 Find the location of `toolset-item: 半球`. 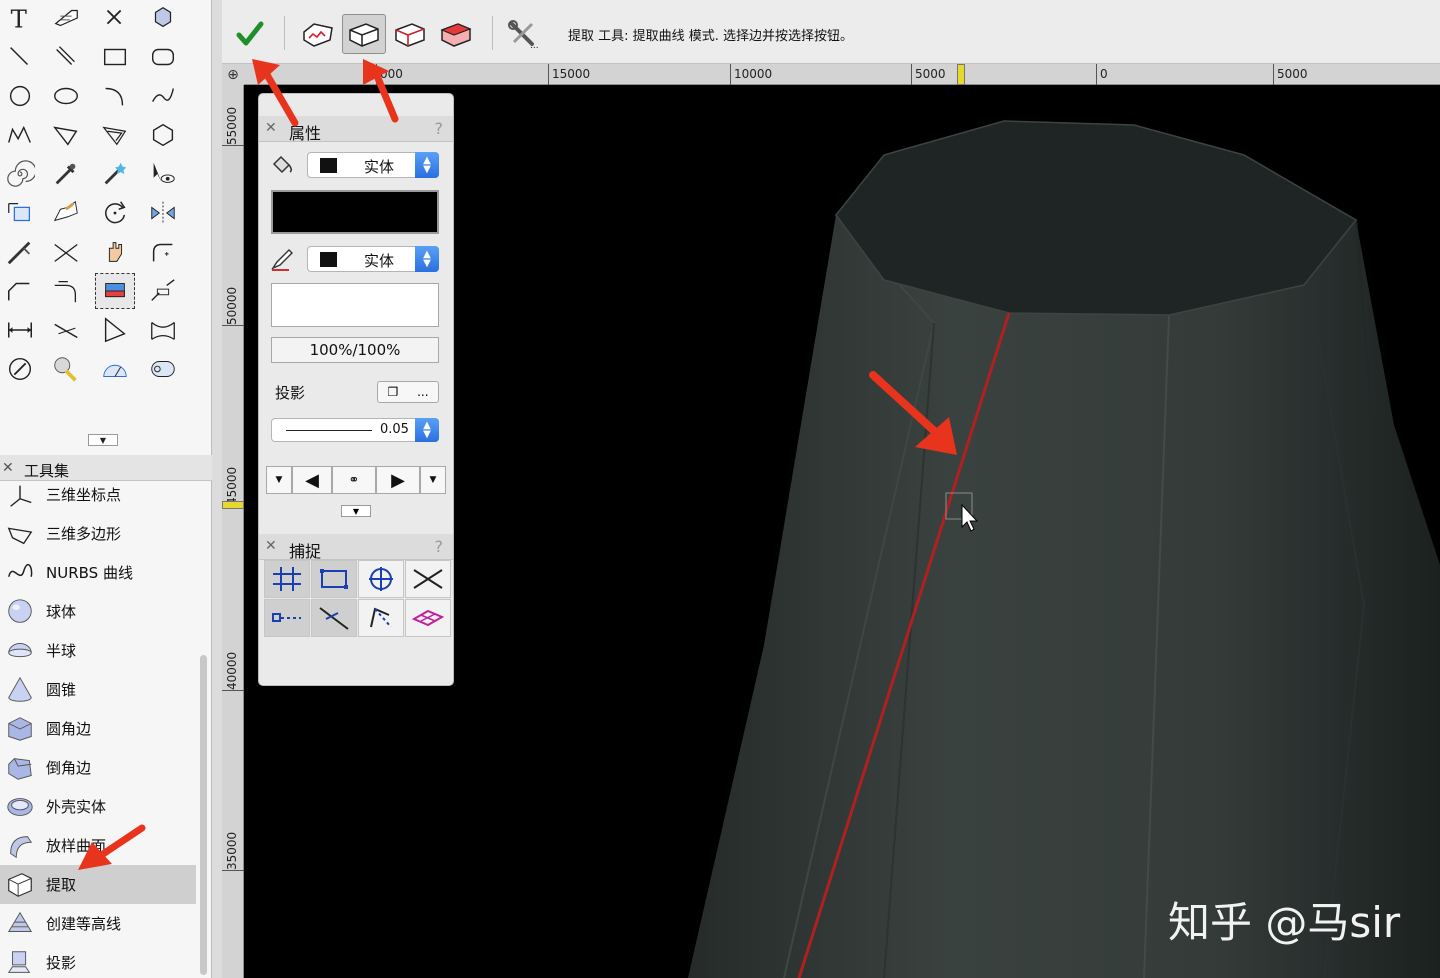

toolset-item: 半球 is located at coordinates (98, 650).